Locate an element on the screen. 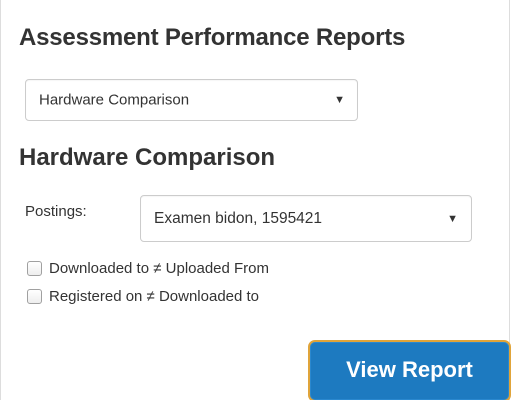 This screenshot has width=522, height=400. postings-select: Examen bidon, 1595421 ▼ is located at coordinates (306, 218).